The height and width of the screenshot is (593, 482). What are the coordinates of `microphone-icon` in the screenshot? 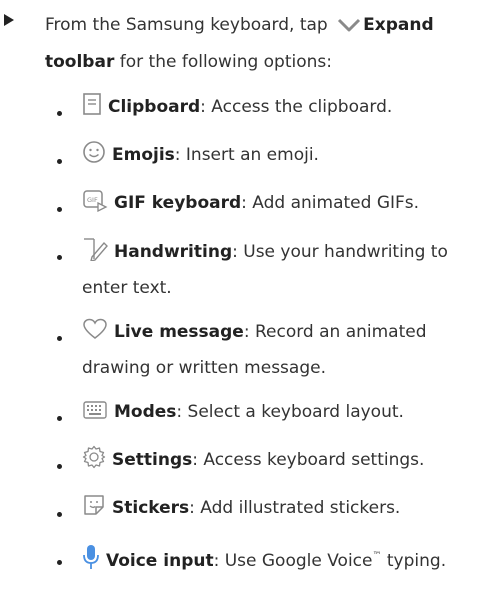 It's located at (91, 562).